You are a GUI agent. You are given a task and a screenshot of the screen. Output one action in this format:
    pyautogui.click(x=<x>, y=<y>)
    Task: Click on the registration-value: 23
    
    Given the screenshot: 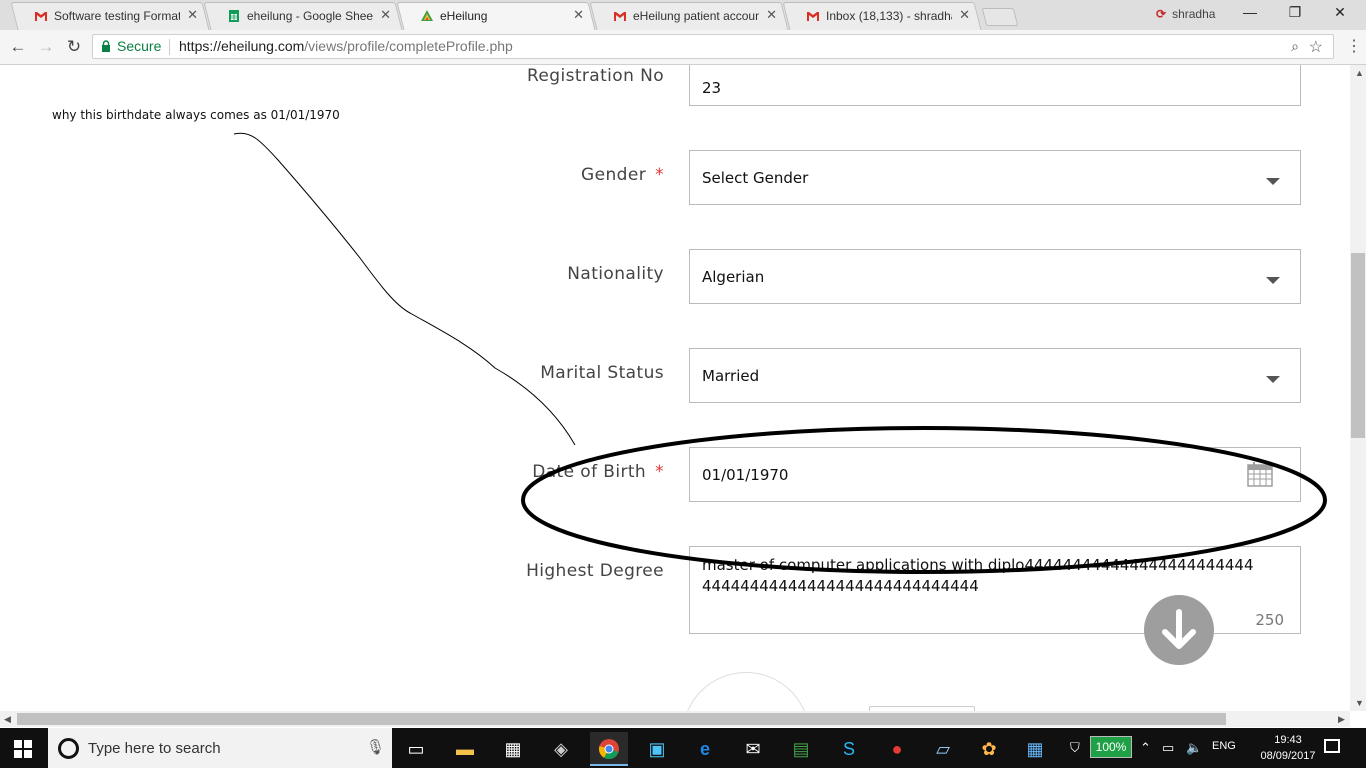 What is the action you would take?
    pyautogui.click(x=712, y=88)
    